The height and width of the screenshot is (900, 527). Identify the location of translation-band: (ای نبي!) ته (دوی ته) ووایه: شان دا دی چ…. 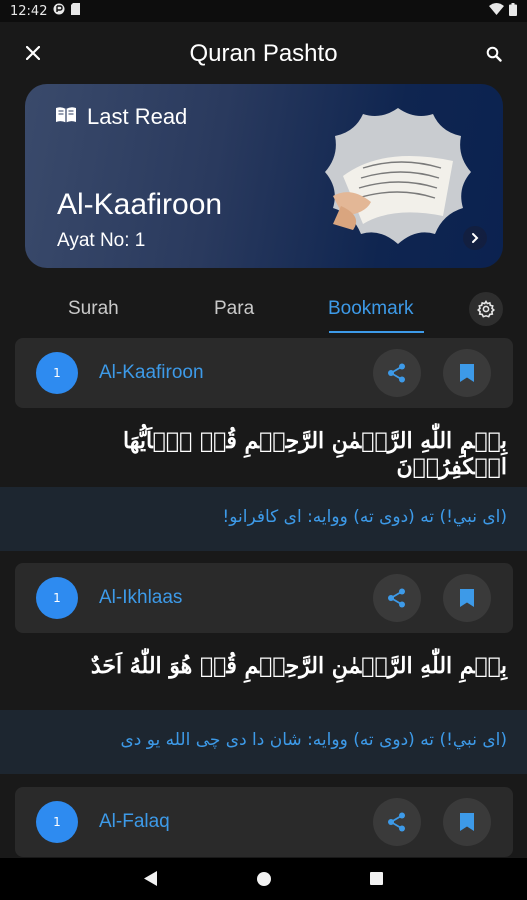
(263, 742).